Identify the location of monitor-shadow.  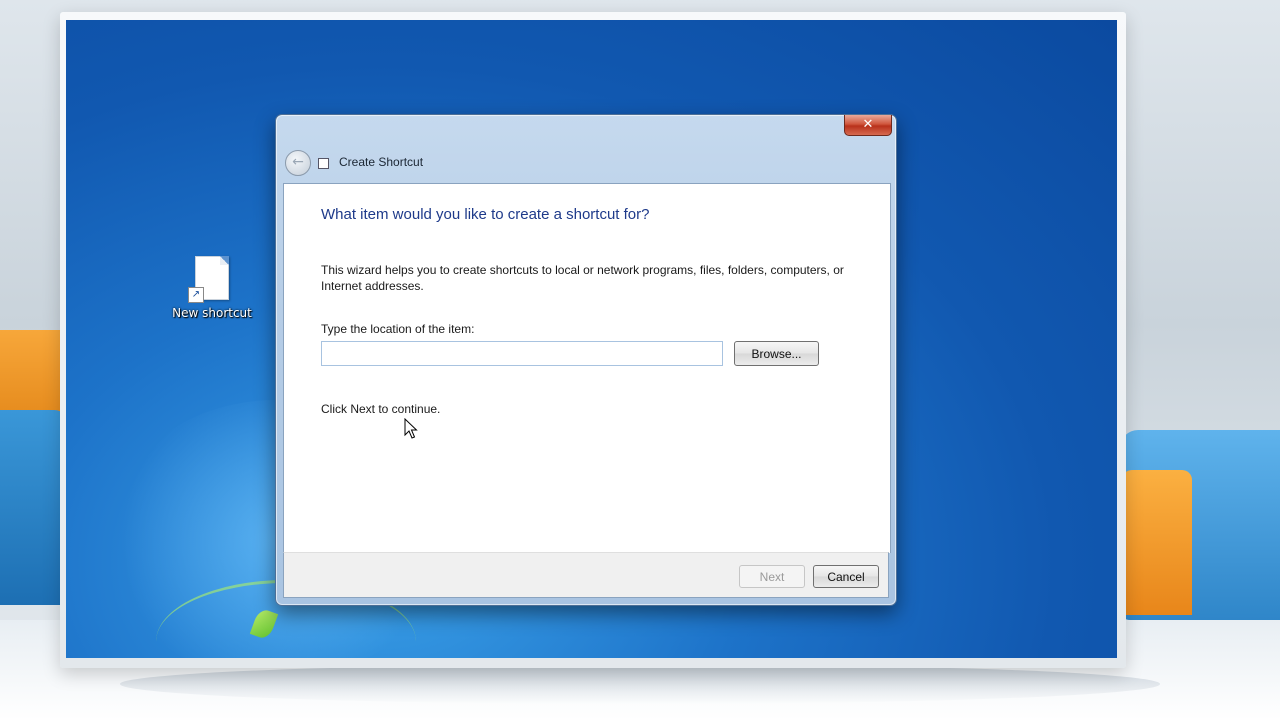
(640, 684).